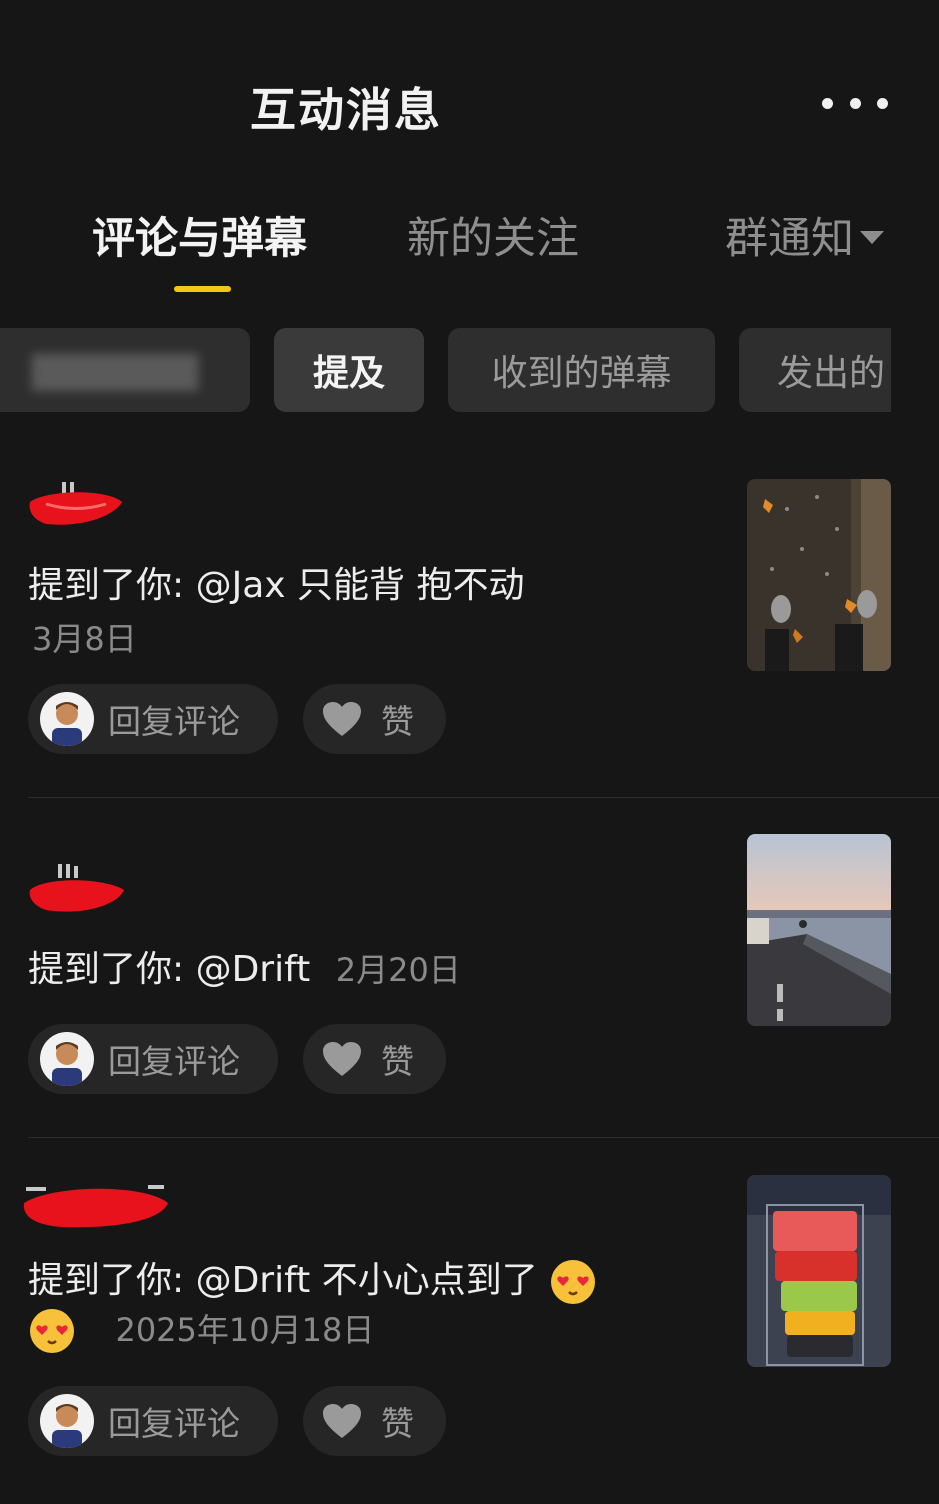 The image size is (939, 1504). What do you see at coordinates (493, 235) in the screenshot?
I see `tab-new-follows: 新的关注` at bounding box center [493, 235].